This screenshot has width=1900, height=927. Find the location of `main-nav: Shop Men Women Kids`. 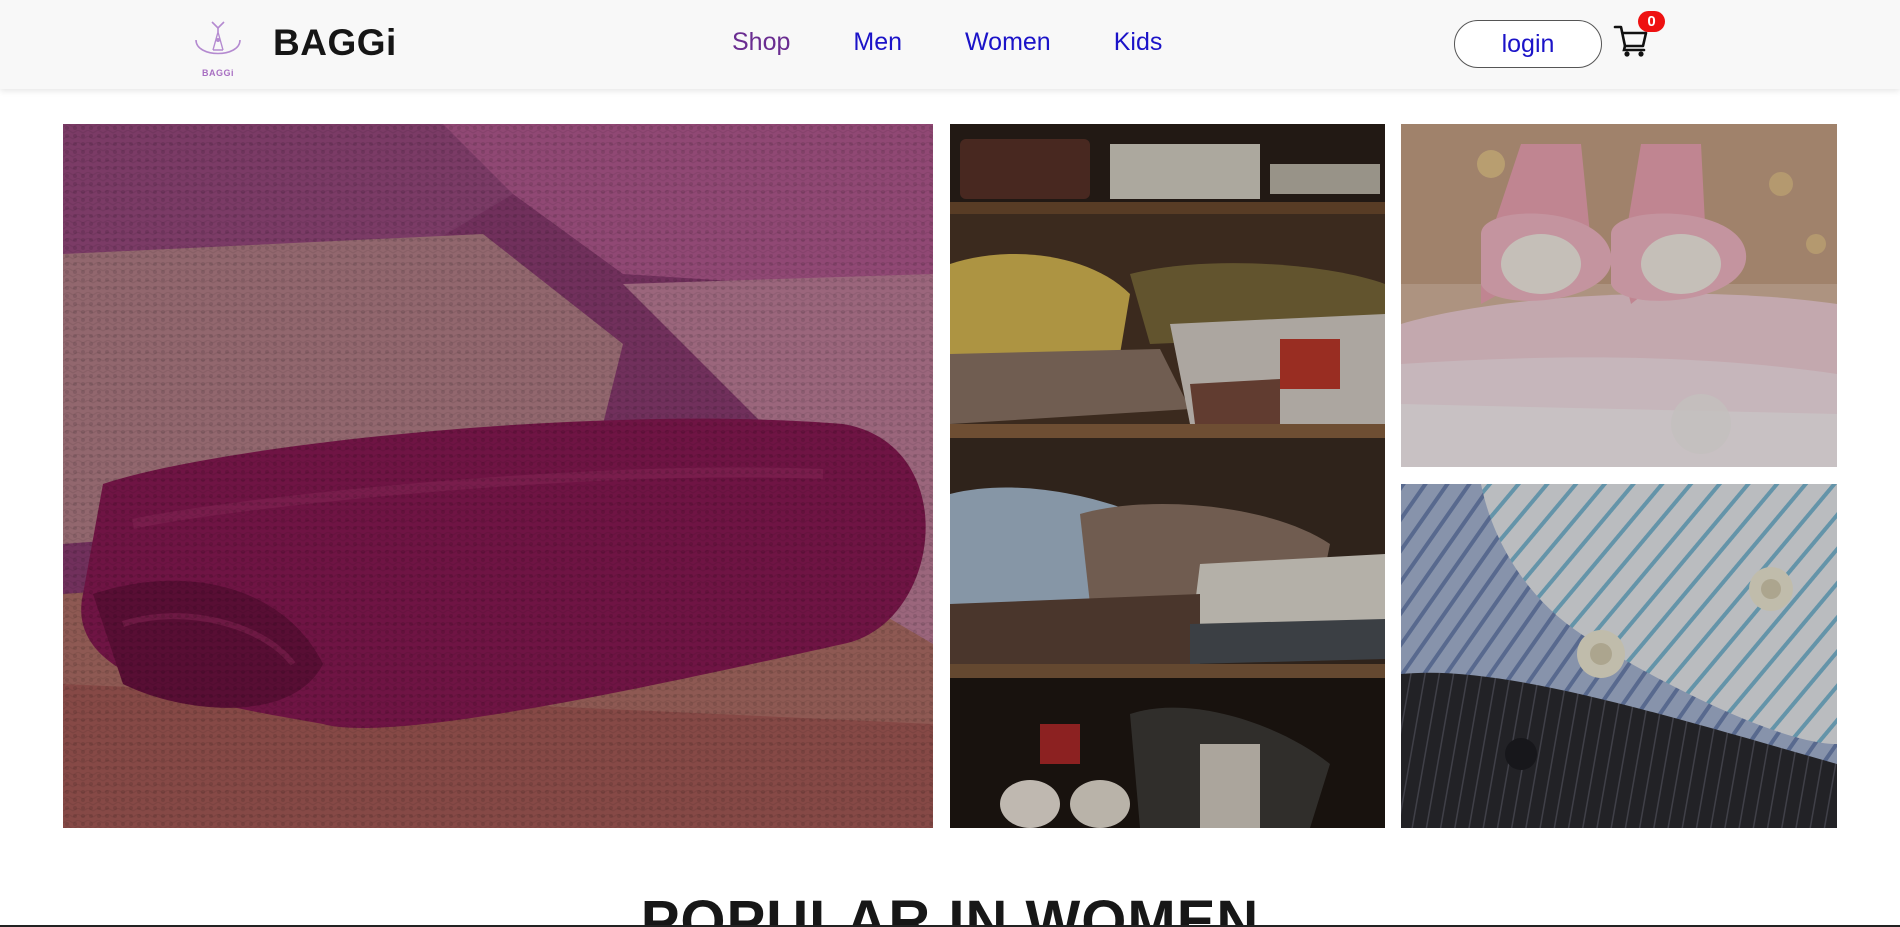

main-nav: Shop Men Women Kids is located at coordinates (978, 42).